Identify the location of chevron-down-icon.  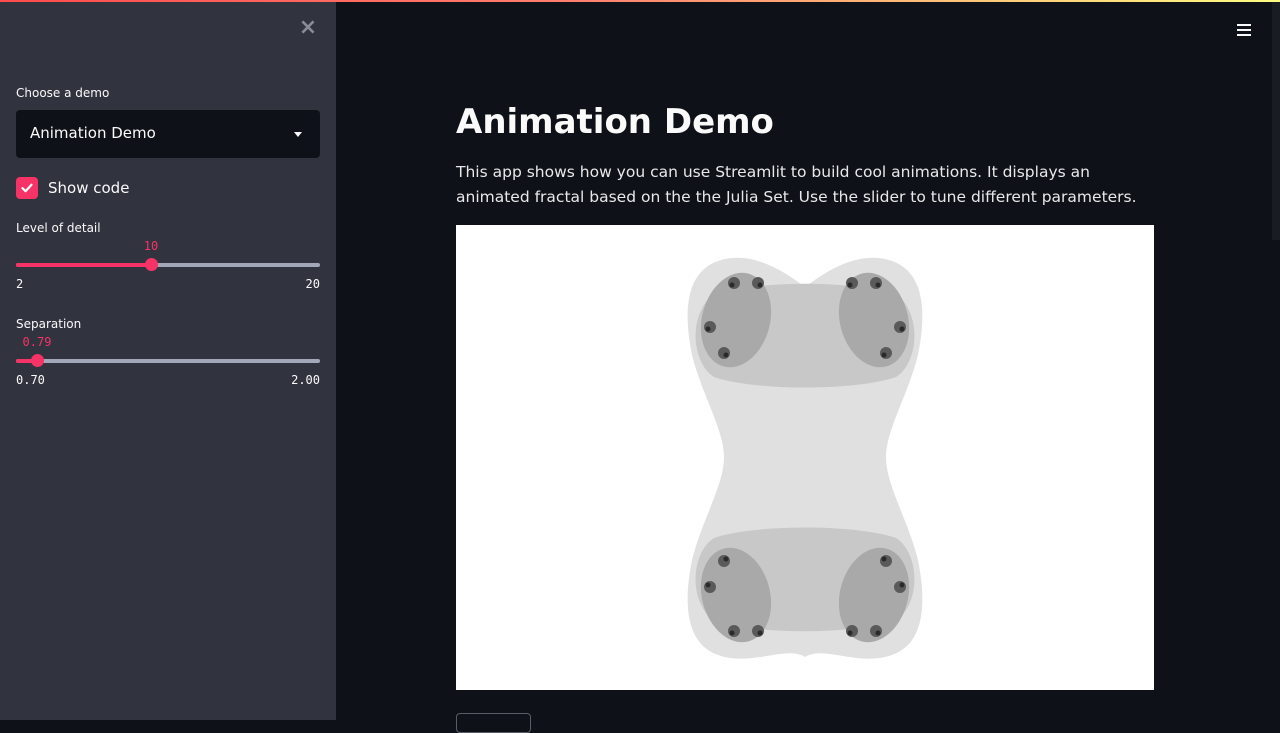
(298, 134).